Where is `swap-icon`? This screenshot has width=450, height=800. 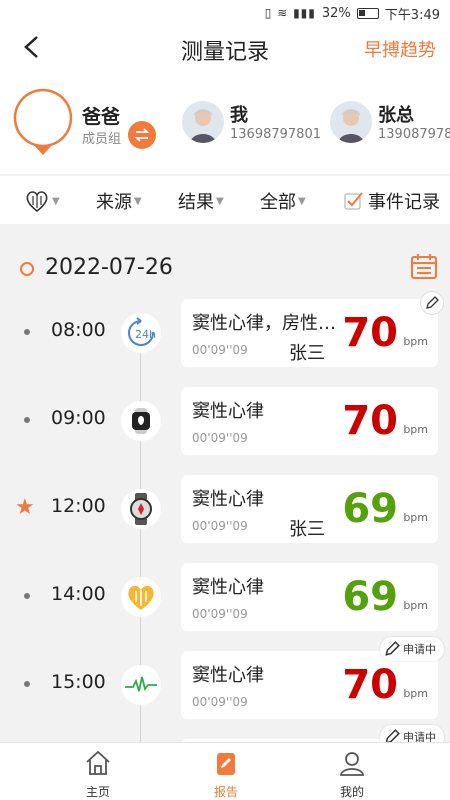 swap-icon is located at coordinates (142, 135).